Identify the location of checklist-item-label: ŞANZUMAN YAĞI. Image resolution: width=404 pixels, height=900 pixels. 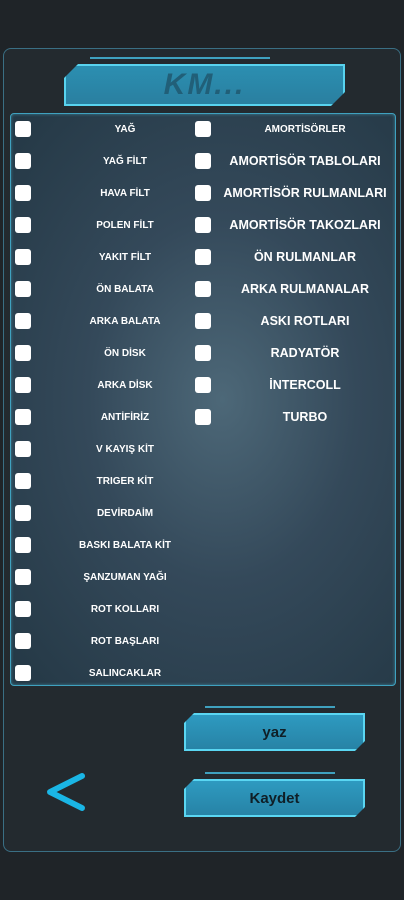
(125, 577).